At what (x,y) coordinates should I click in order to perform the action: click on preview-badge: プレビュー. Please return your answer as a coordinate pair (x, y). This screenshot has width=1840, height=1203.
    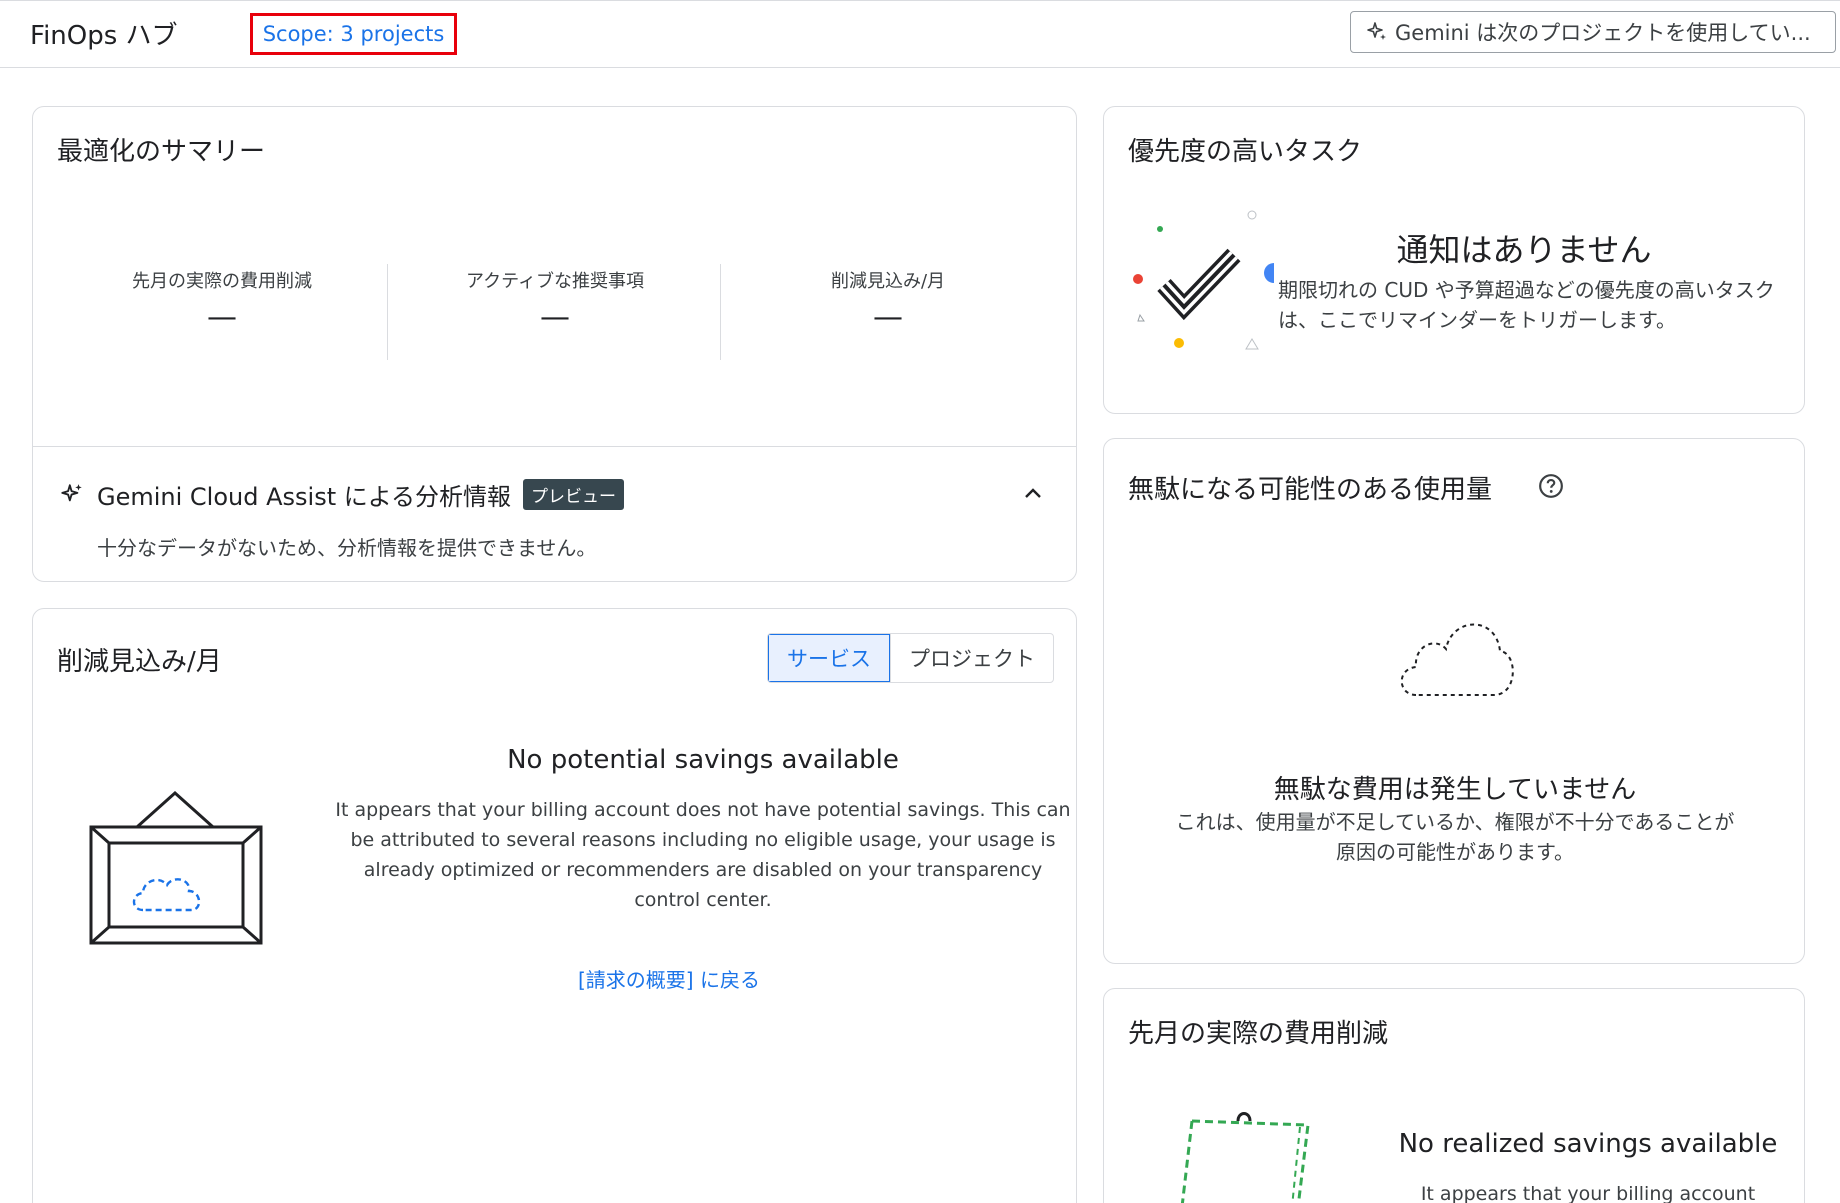
    Looking at the image, I should click on (574, 494).